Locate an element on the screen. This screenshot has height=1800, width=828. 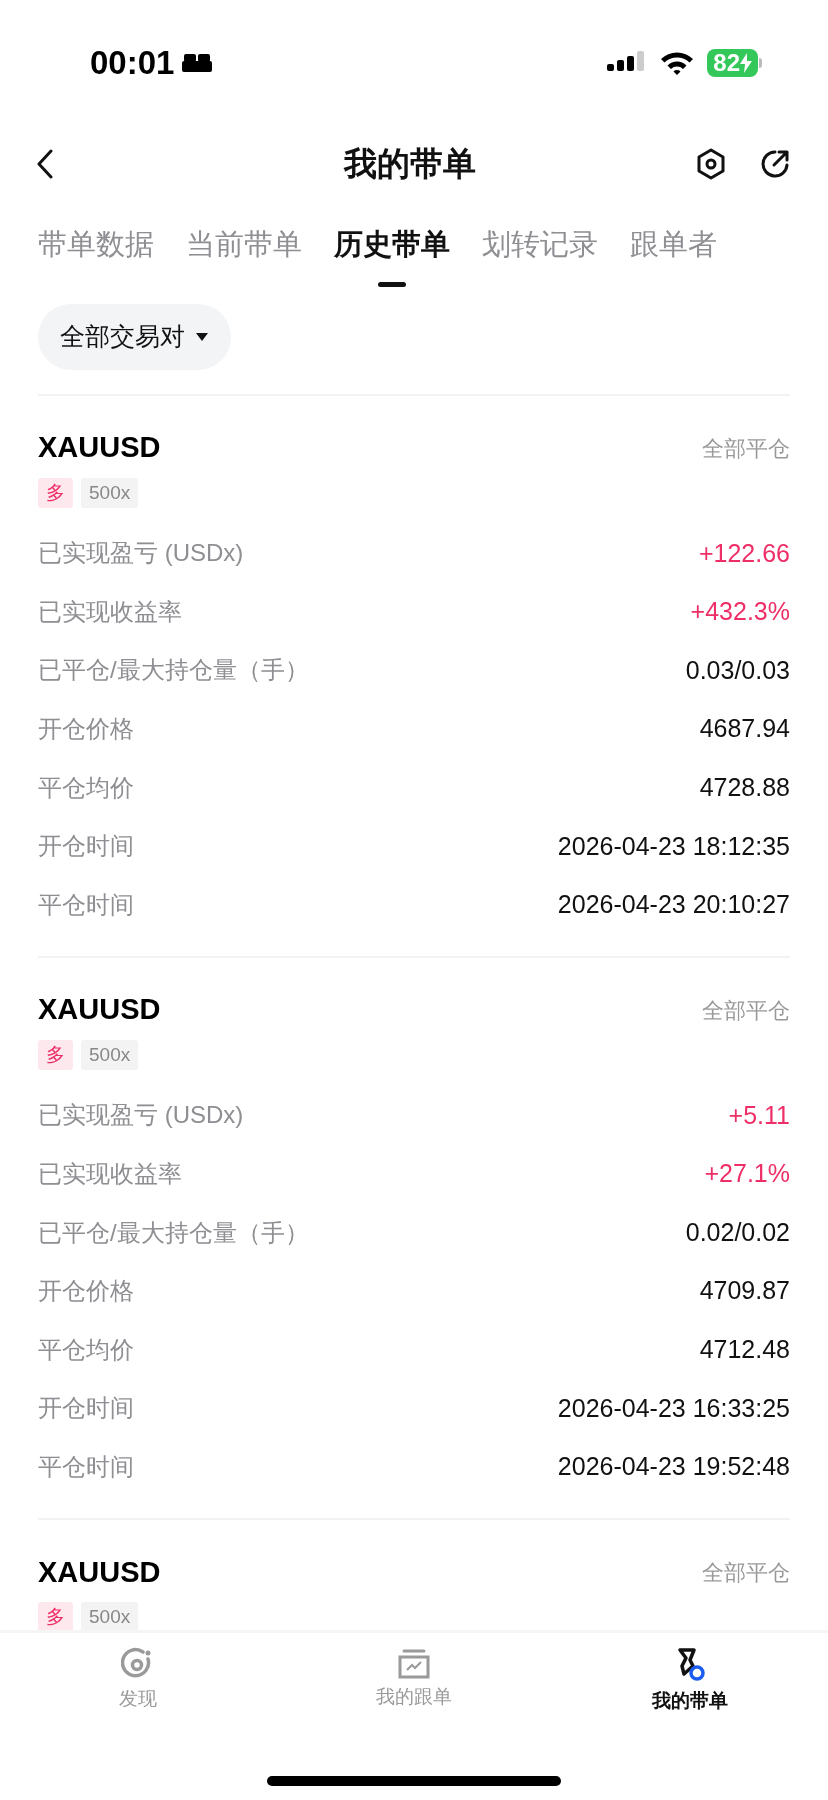
back-icon is located at coordinates (45, 164).